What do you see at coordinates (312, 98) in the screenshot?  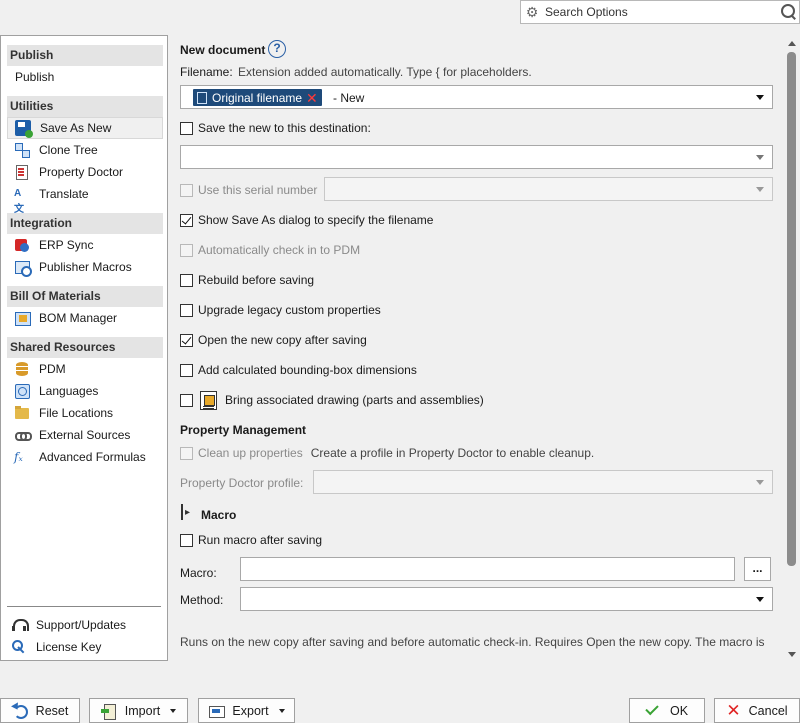 I see `remove-chip-icon: ✕` at bounding box center [312, 98].